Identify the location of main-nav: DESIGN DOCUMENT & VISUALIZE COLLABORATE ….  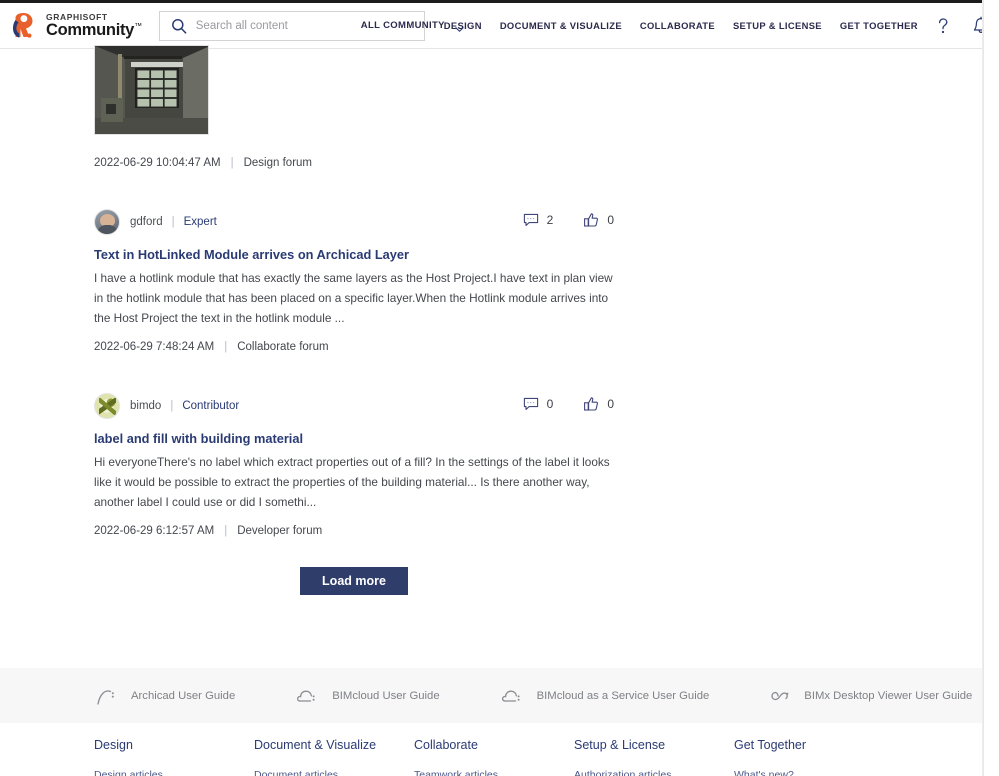
(681, 25).